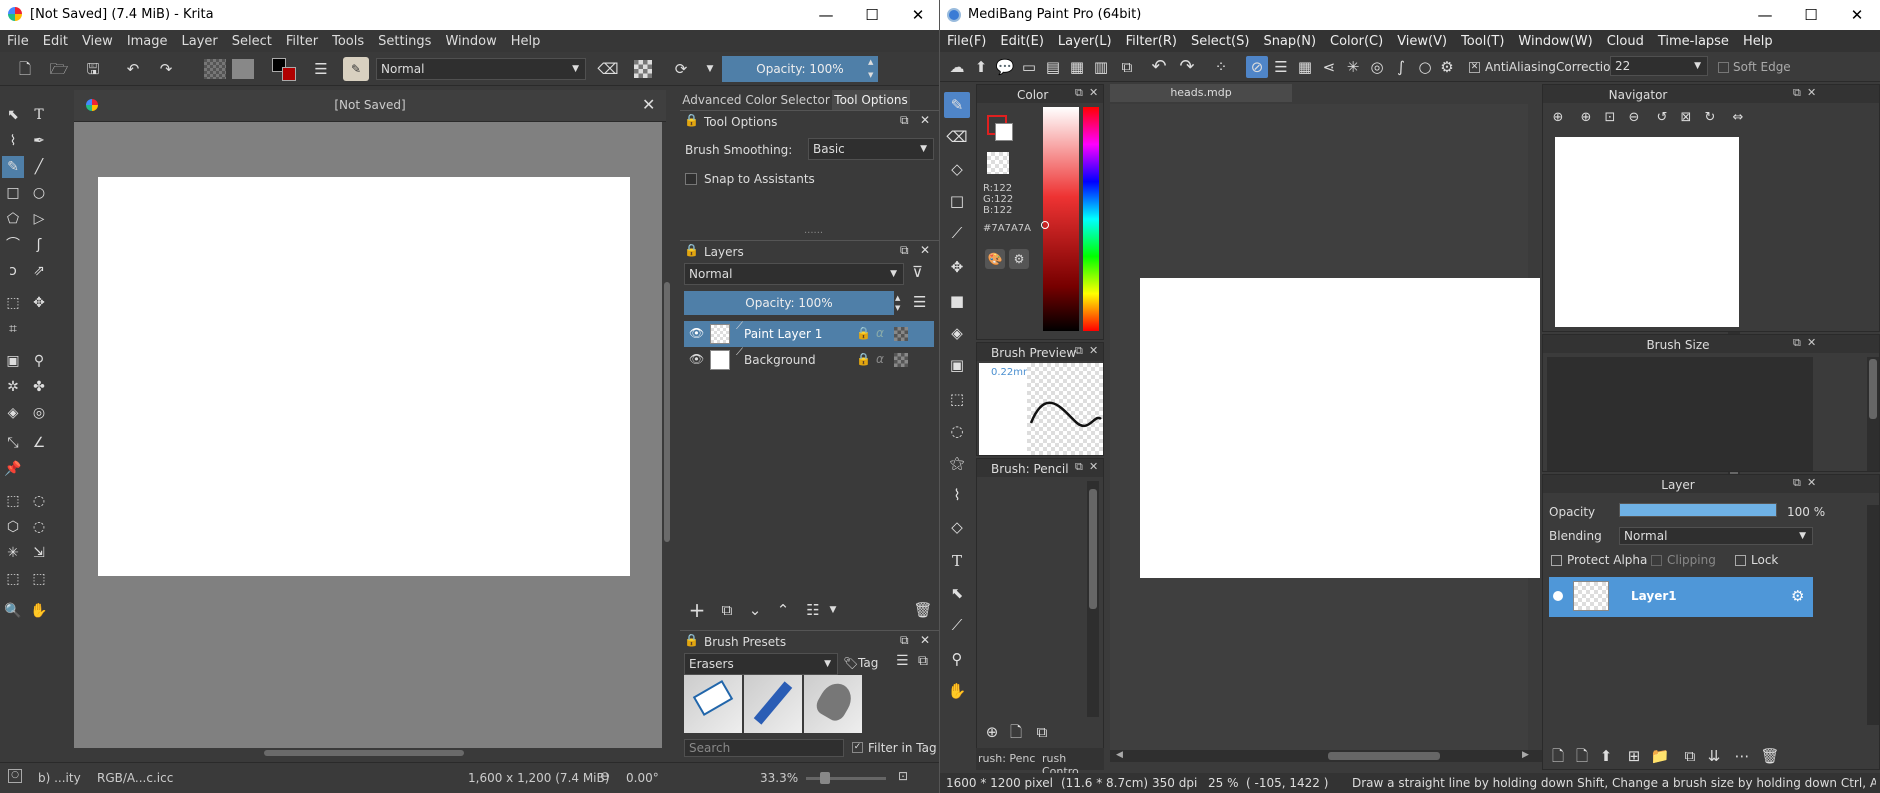  What do you see at coordinates (691, 640) in the screenshot?
I see `presets-lock-icon: 🔒` at bounding box center [691, 640].